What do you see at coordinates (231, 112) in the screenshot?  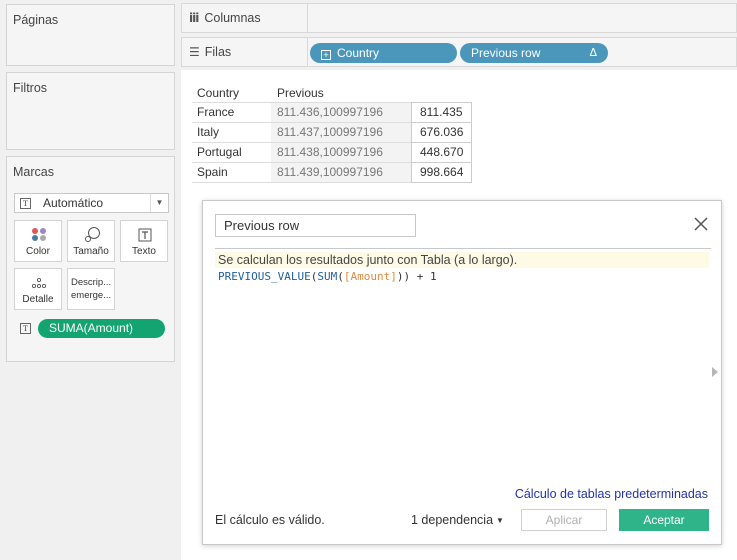 I see `country-cell: France` at bounding box center [231, 112].